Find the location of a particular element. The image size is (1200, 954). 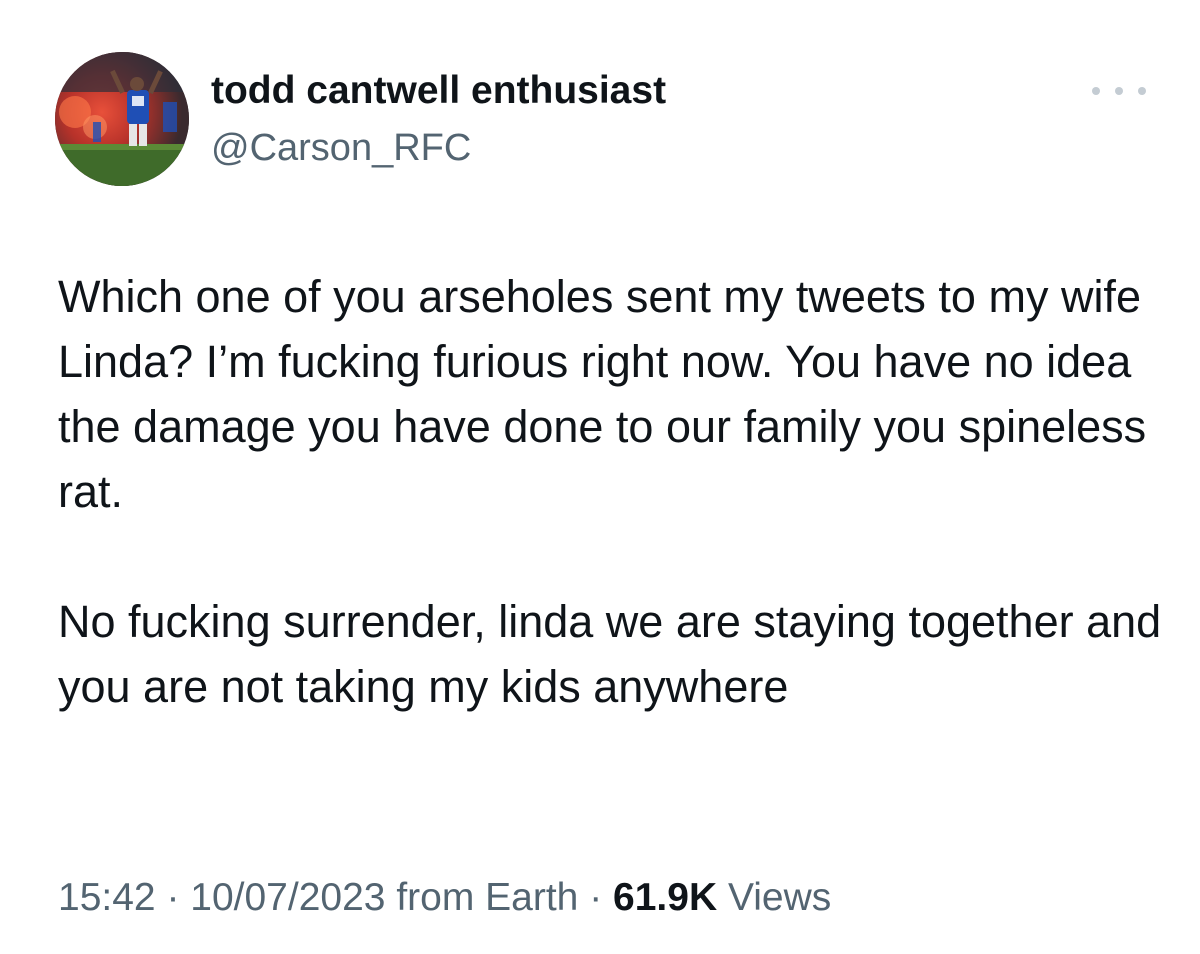

avatar is located at coordinates (122, 119).